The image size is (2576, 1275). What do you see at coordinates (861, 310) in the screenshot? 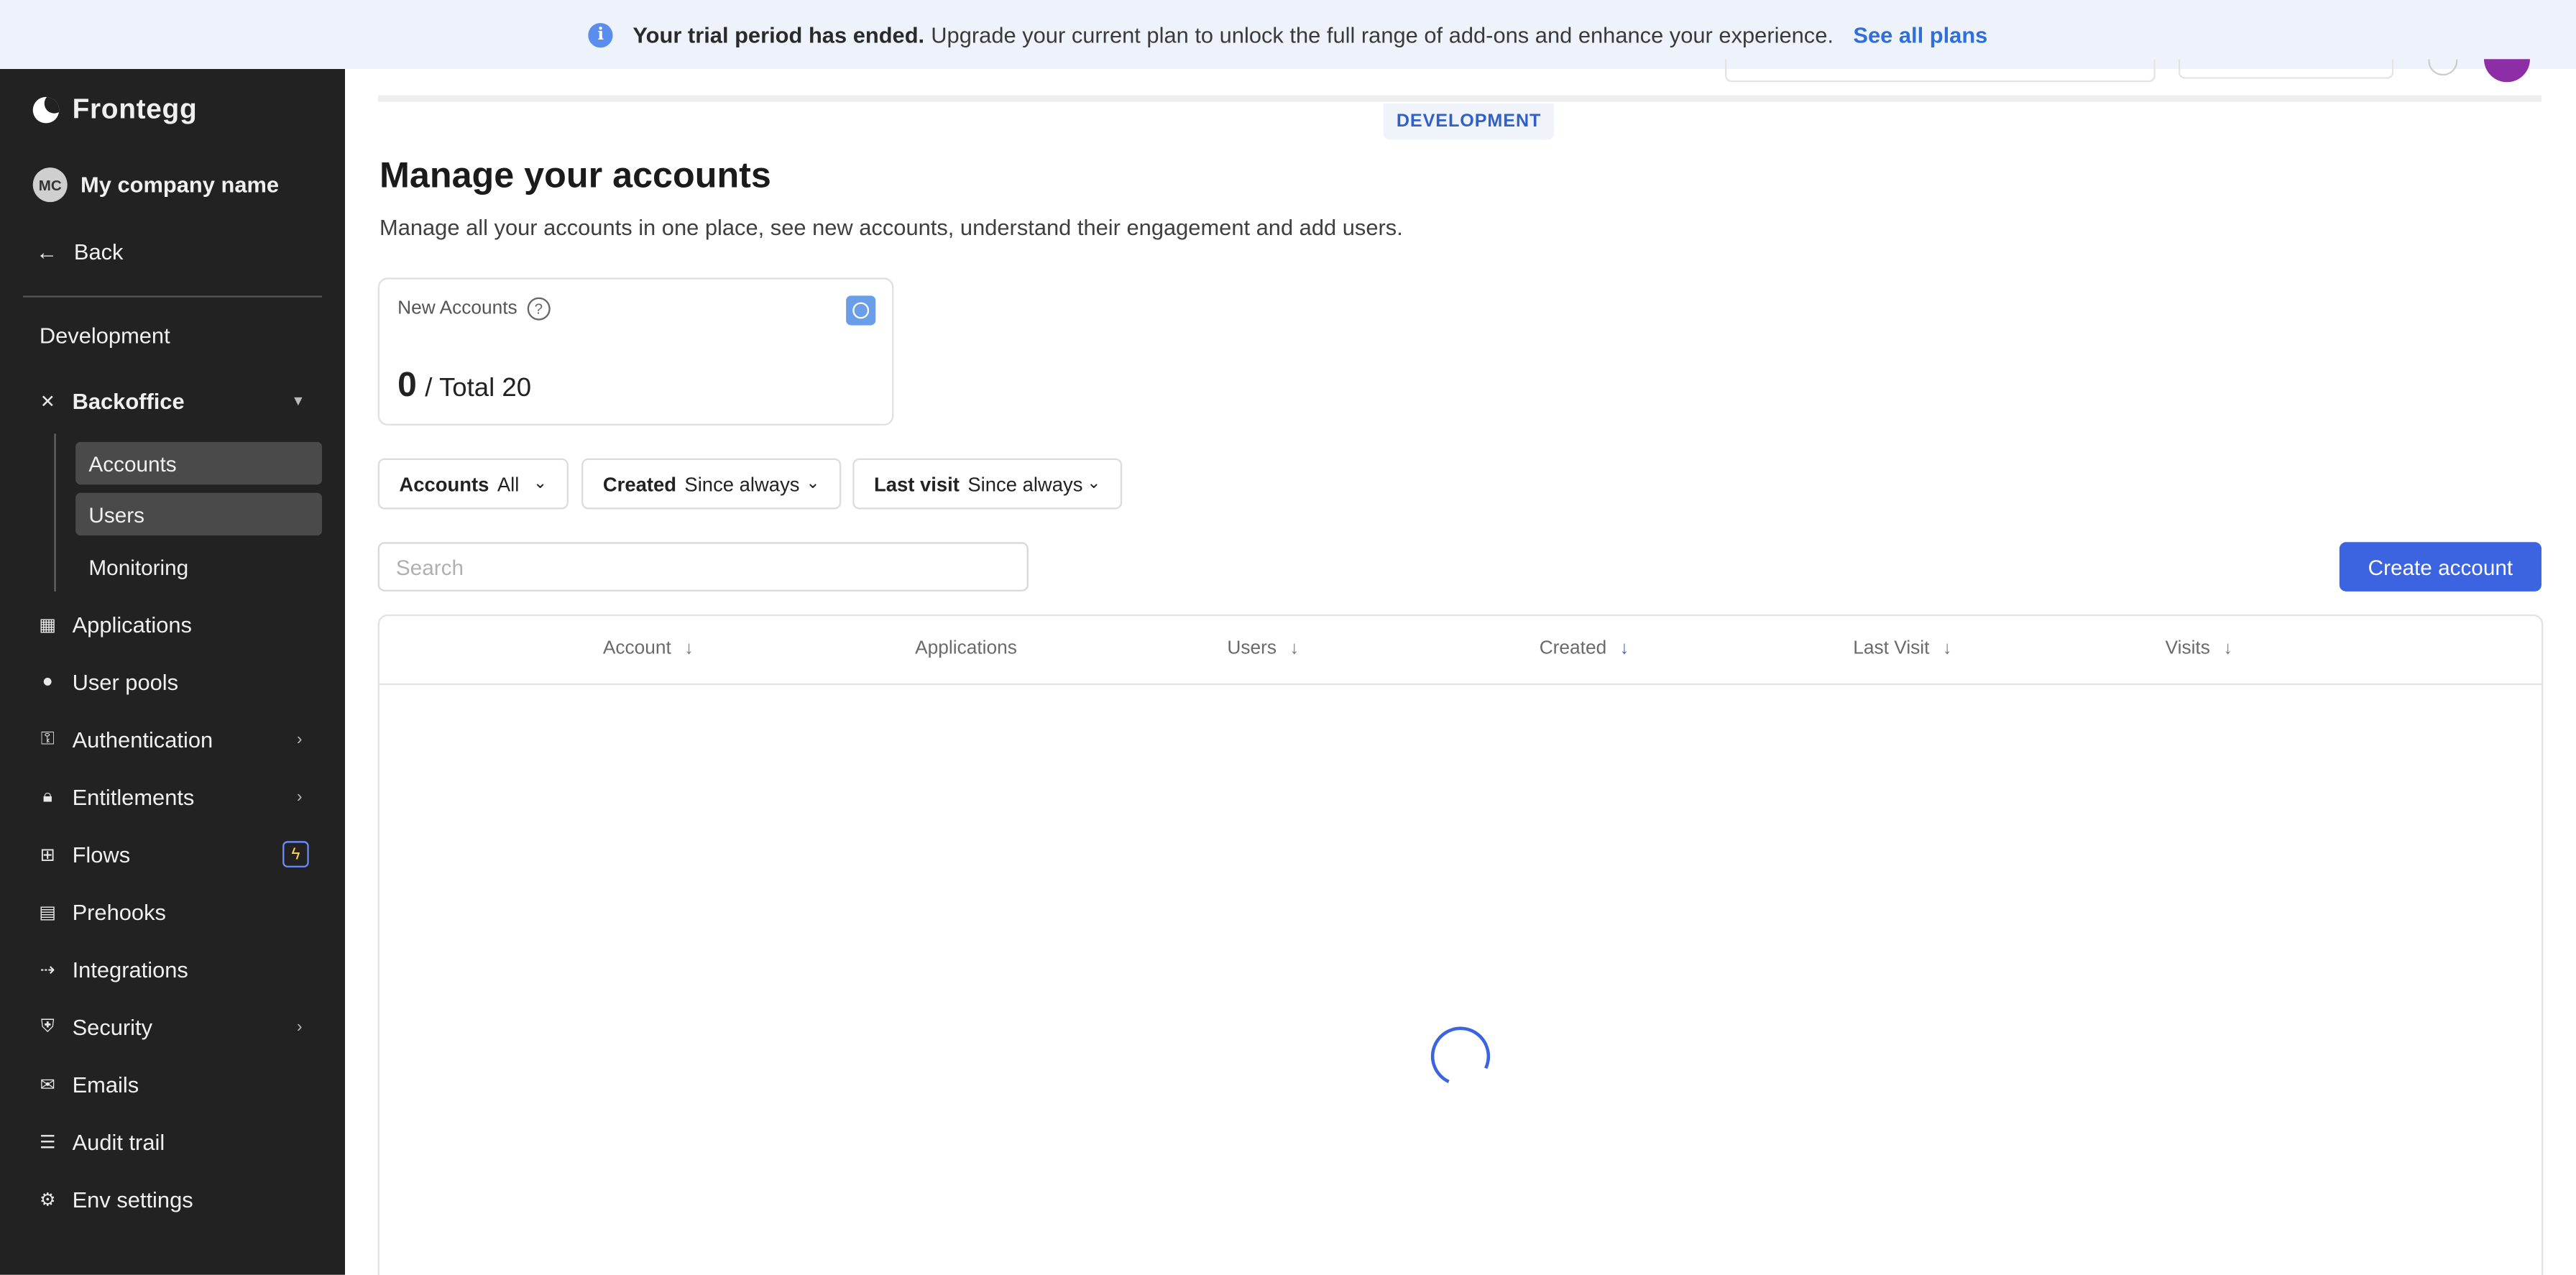
I see `clock-icon` at bounding box center [861, 310].